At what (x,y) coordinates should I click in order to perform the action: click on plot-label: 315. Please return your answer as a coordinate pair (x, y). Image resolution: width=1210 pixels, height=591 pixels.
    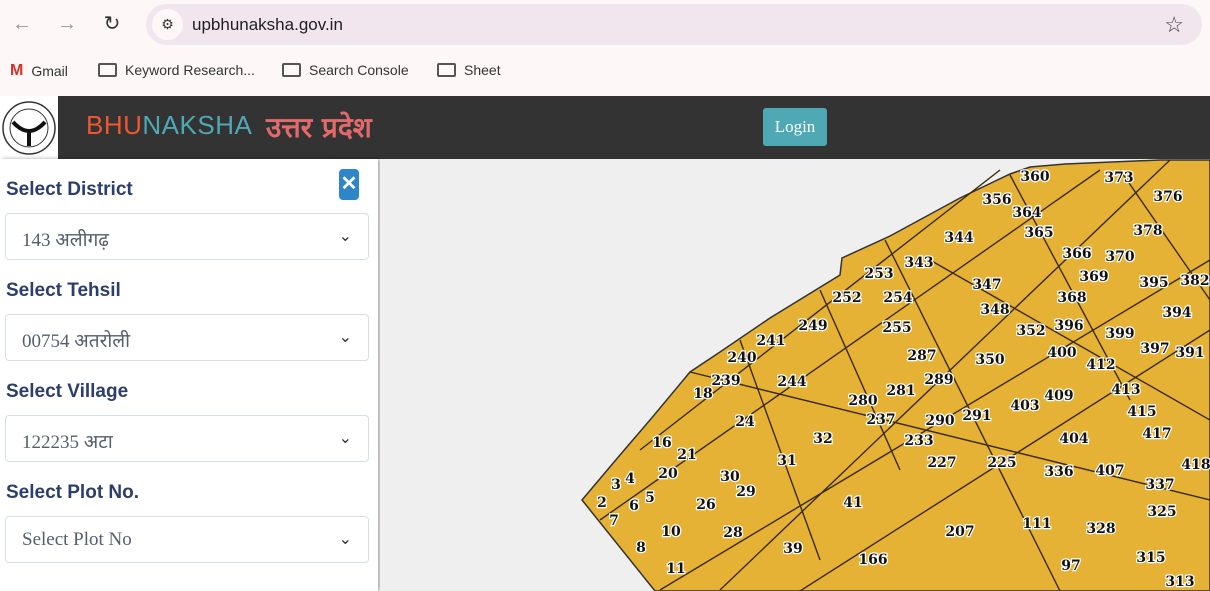
    Looking at the image, I should click on (1151, 558).